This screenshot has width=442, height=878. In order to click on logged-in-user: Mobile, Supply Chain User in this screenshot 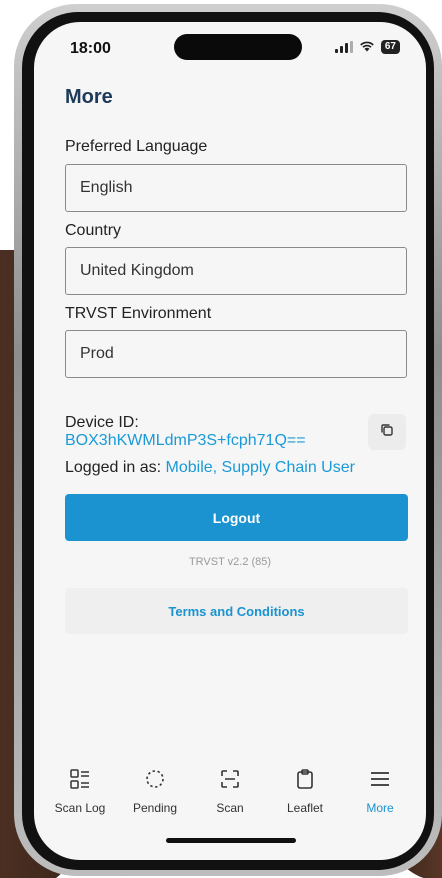, I will do `click(260, 467)`.